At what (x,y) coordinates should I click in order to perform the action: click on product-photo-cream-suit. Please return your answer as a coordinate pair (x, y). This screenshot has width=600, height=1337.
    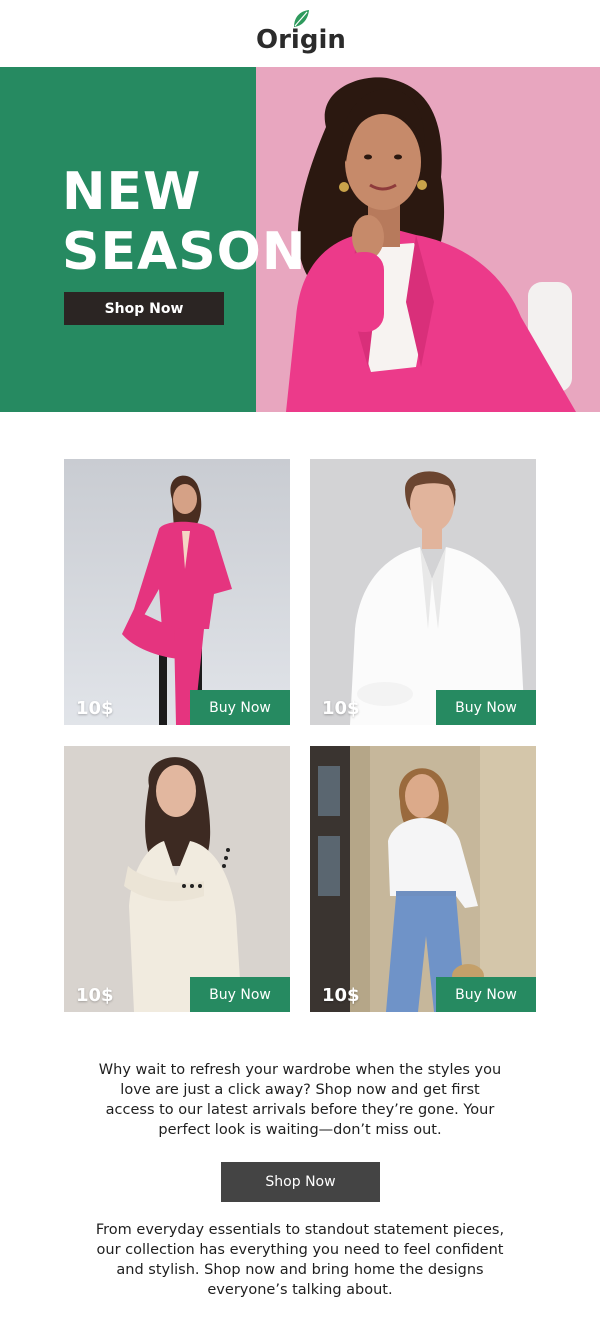
    Looking at the image, I should click on (177, 879).